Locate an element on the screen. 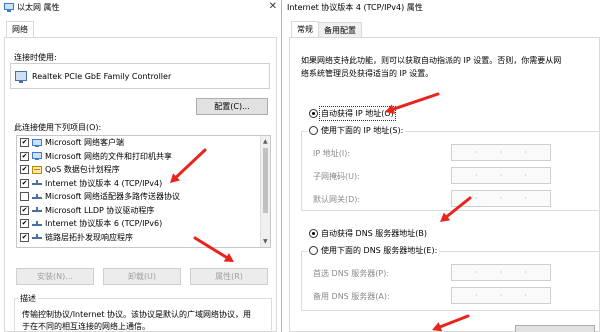 This screenshot has width=600, height=332. list-item-label: Microsoft 网络的文件和打印机共享 is located at coordinates (108, 156).